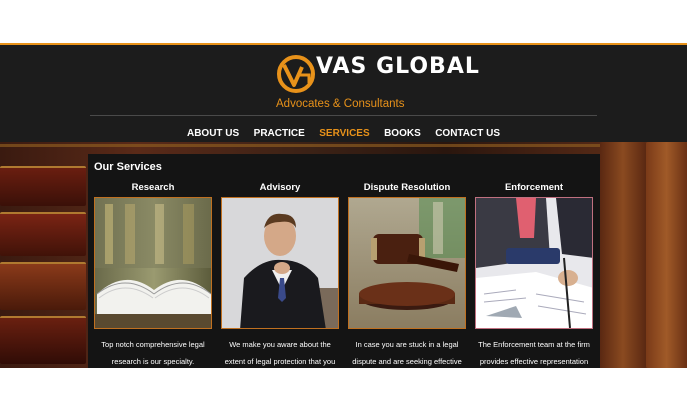 This screenshot has height=412, width=687. I want to click on header-divider, so click(343, 115).